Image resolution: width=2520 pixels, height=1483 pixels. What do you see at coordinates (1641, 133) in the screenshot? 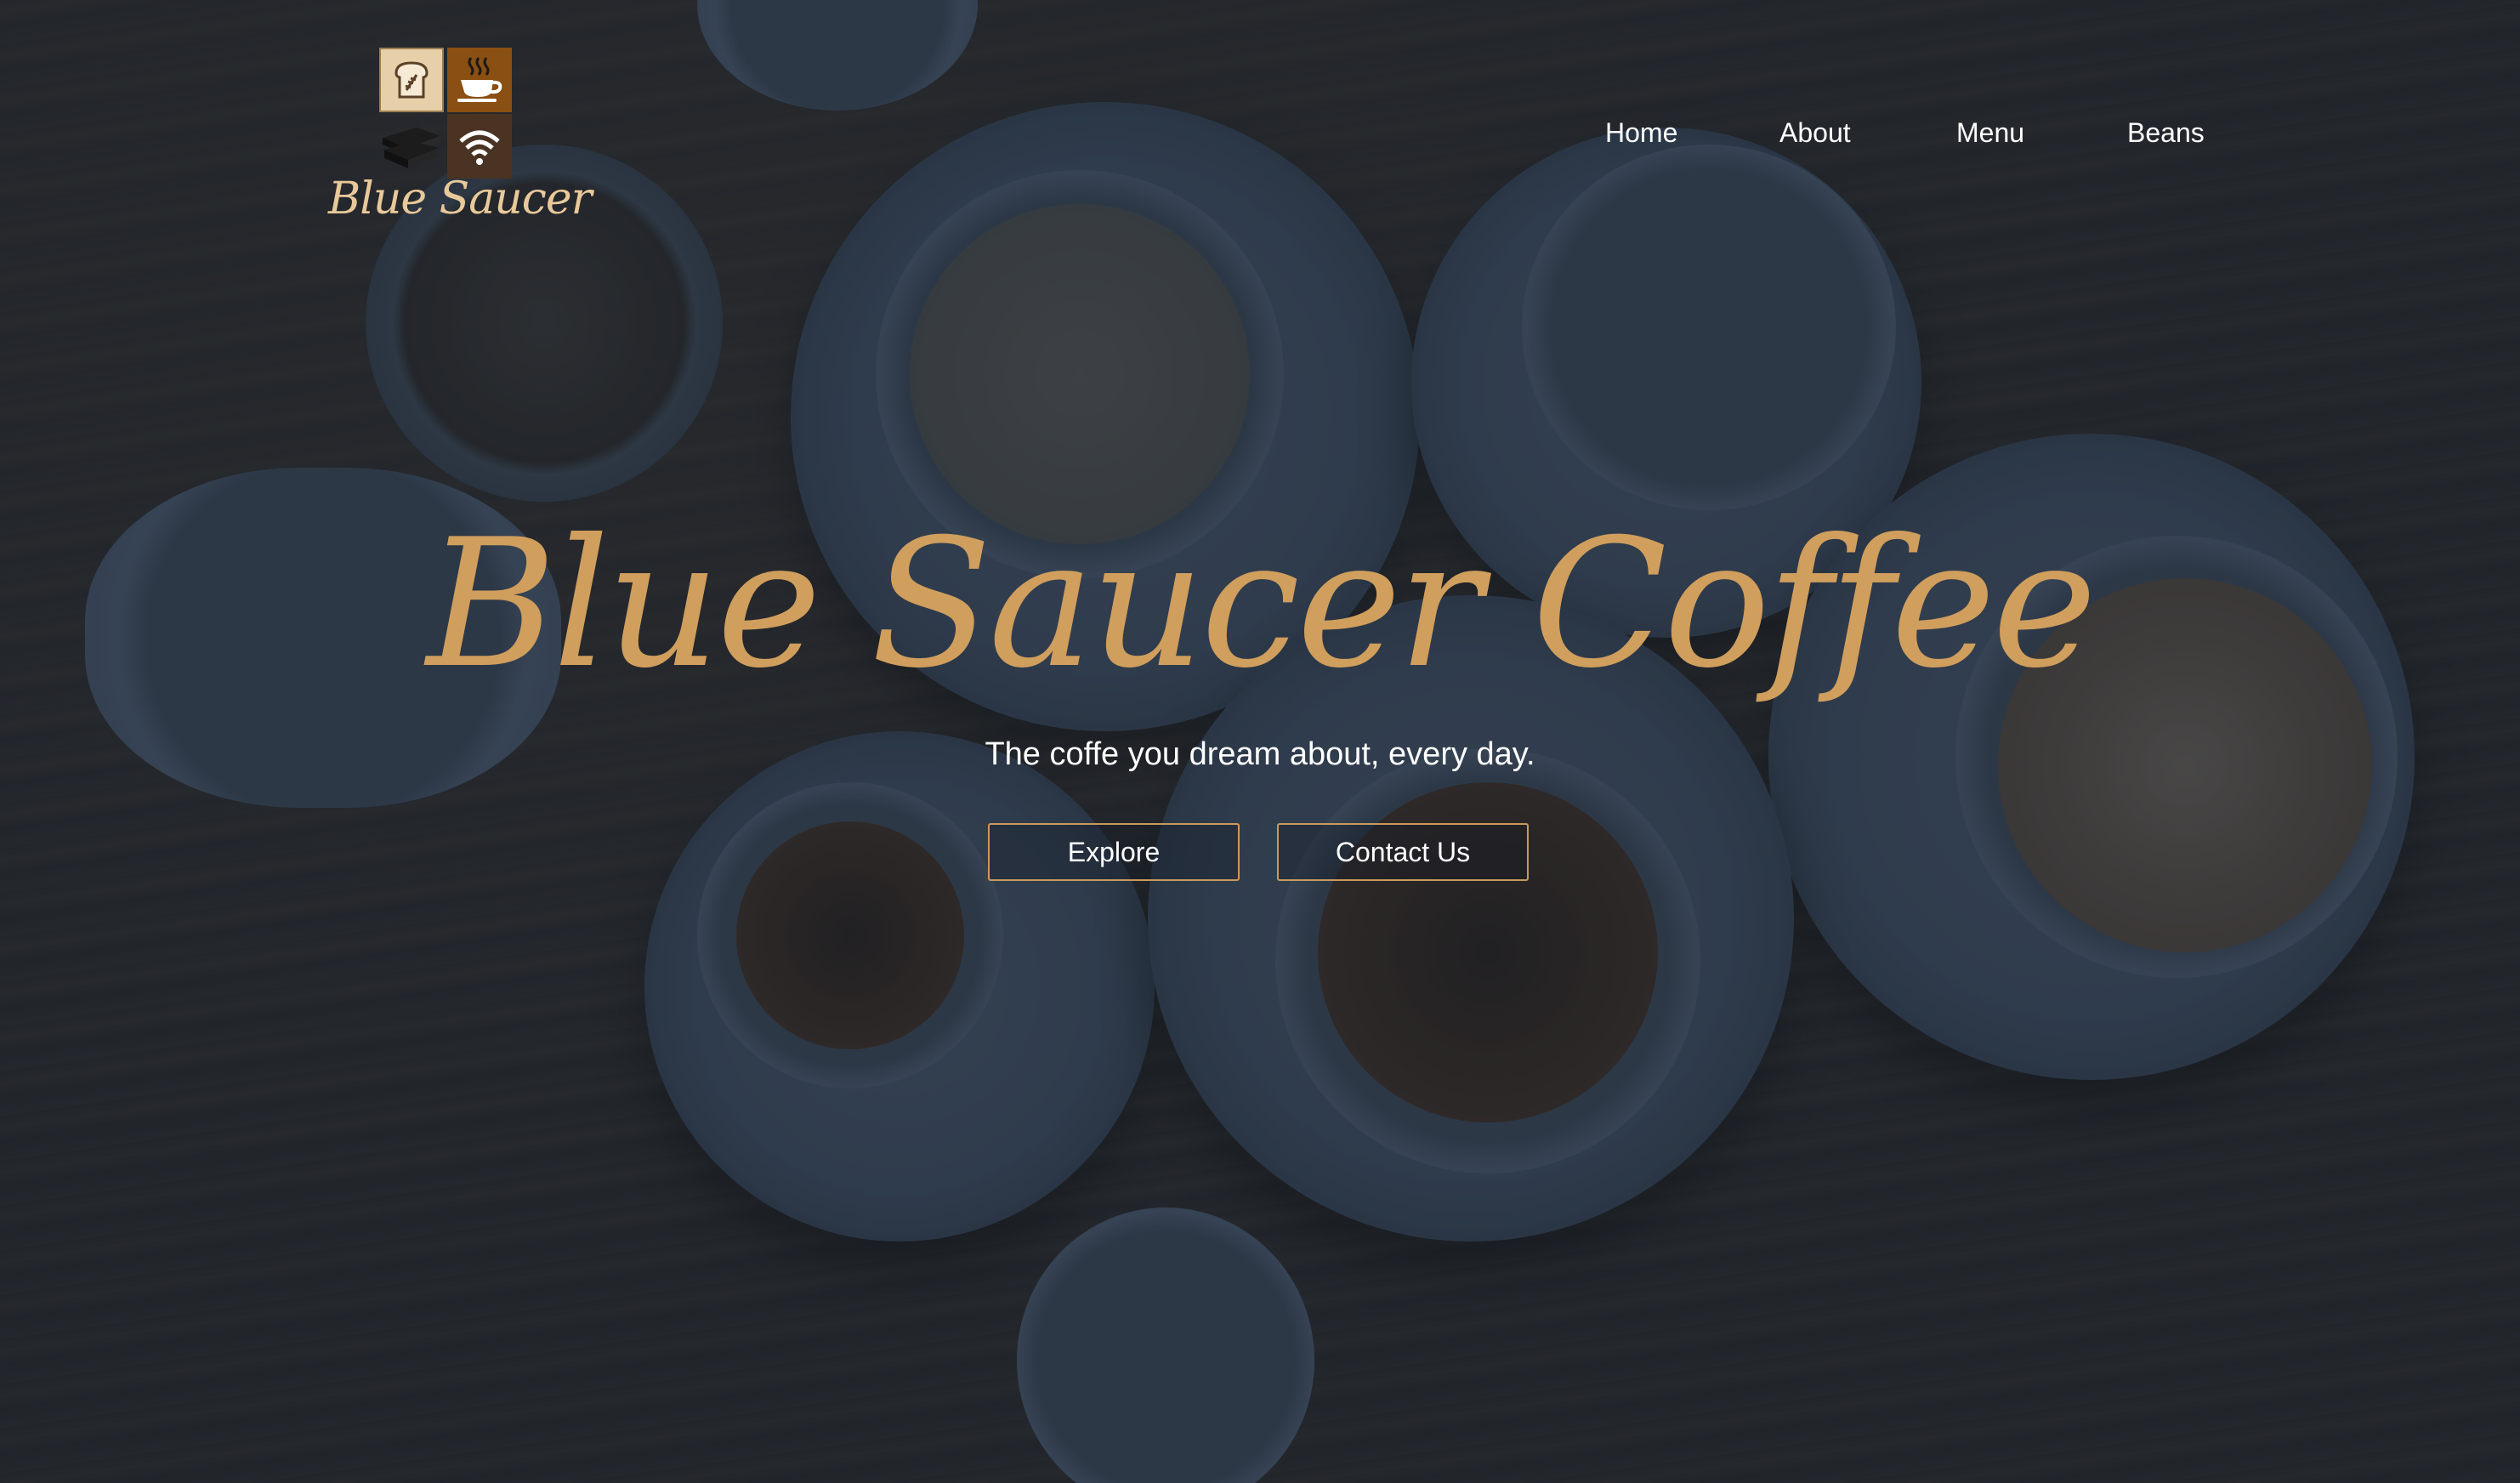
I see `nav-item-home: Home` at bounding box center [1641, 133].